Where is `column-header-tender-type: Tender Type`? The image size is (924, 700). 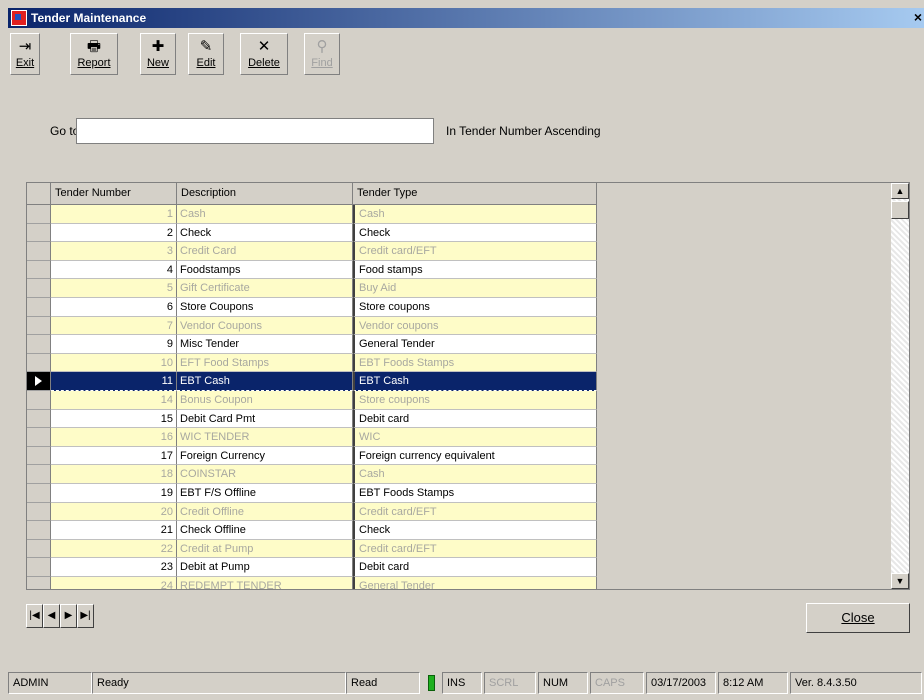
column-header-tender-type: Tender Type is located at coordinates (475, 194).